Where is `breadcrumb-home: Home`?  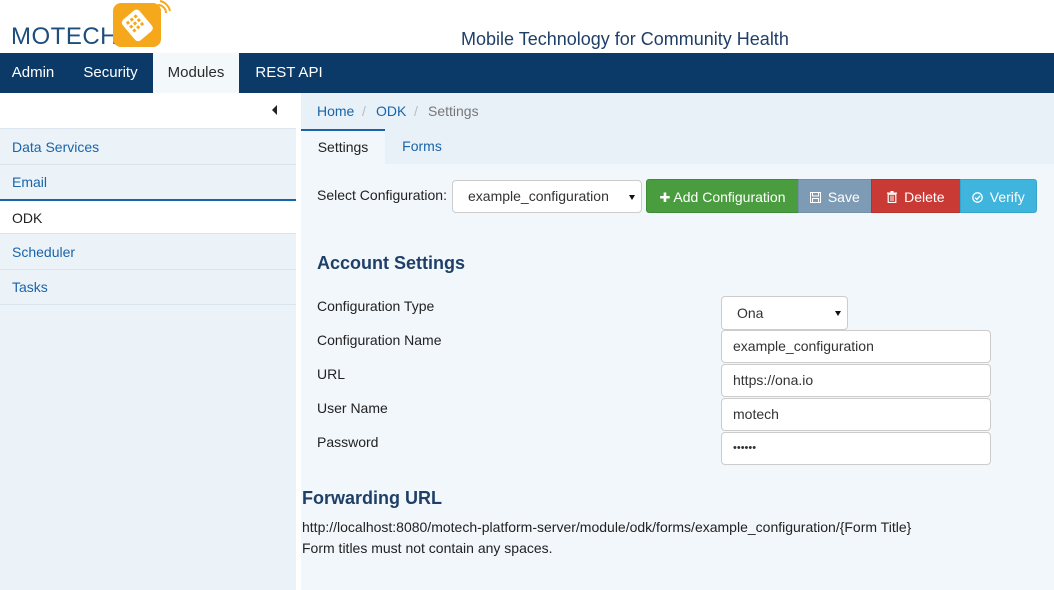
breadcrumb-home: Home is located at coordinates (335, 111).